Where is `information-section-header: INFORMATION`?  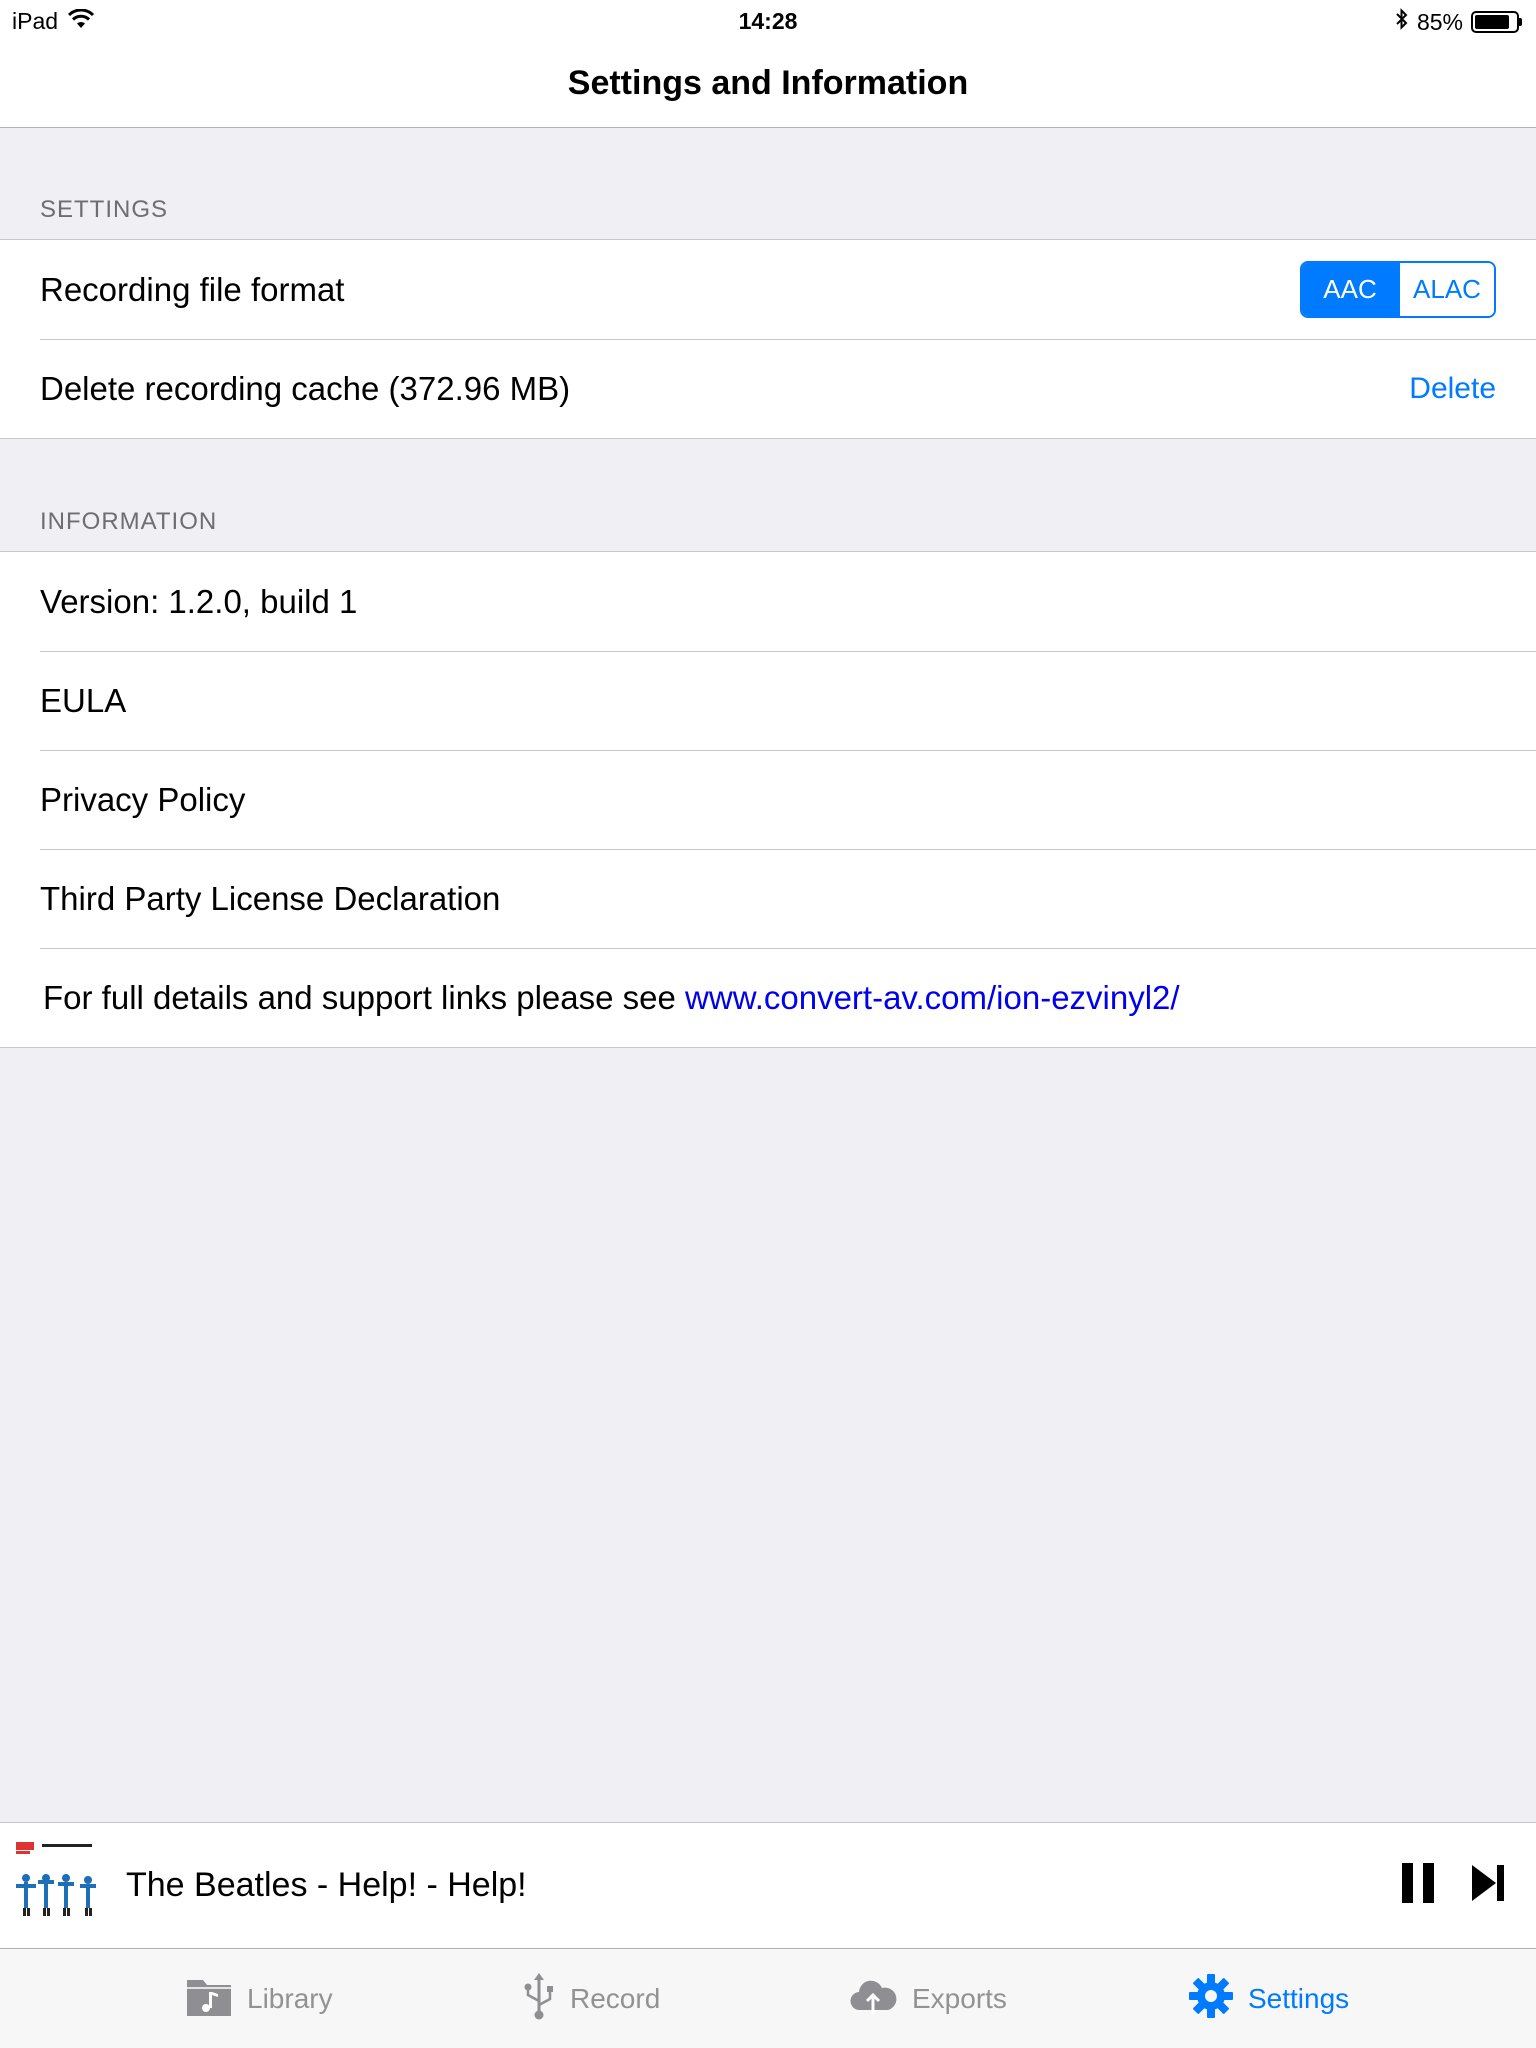
information-section-header: INFORMATION is located at coordinates (129, 521).